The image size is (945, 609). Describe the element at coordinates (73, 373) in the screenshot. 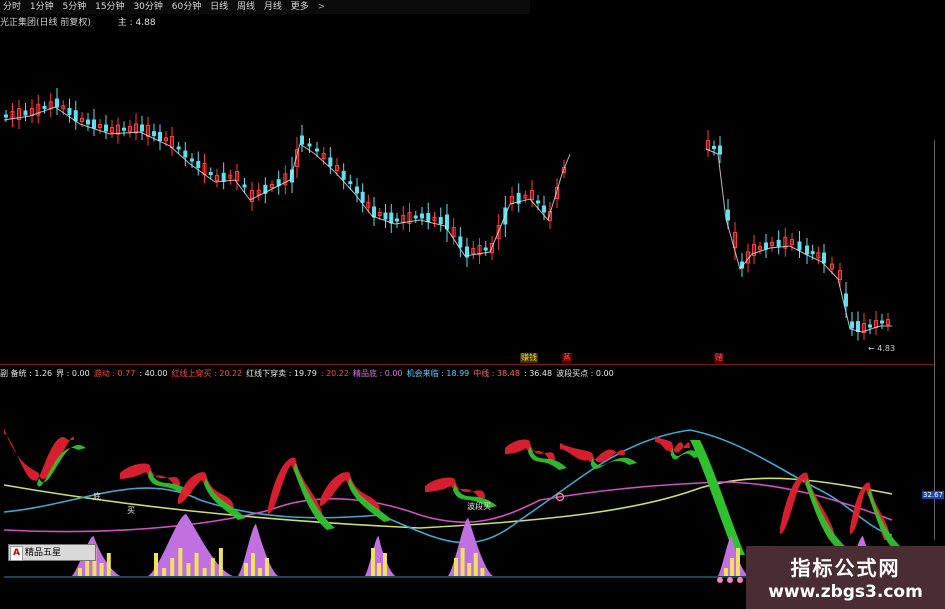

I see `indicator-entry: 界 : 0.00` at that location.